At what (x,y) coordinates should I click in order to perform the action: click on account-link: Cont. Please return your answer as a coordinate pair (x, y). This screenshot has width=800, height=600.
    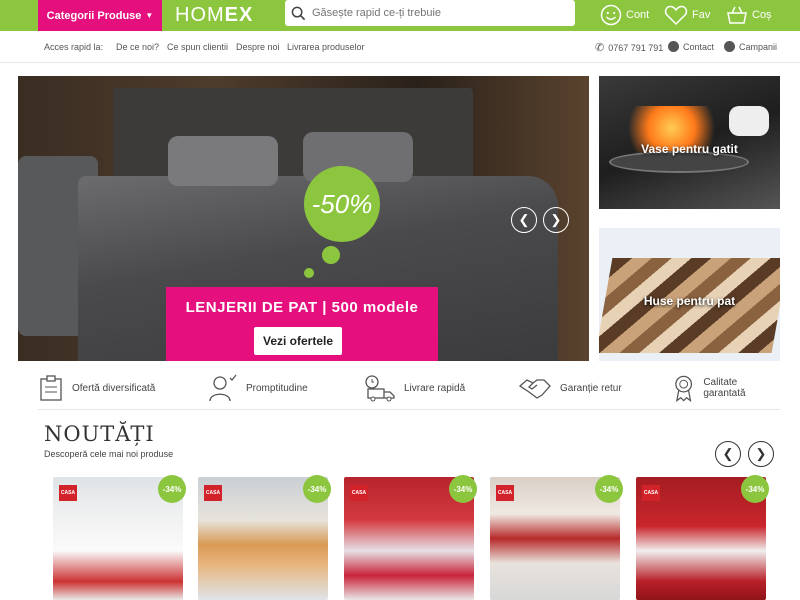
    Looking at the image, I should click on (624, 15).